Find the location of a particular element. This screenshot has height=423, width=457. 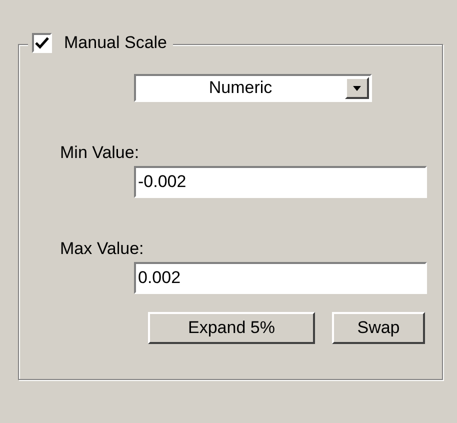

checkbox is located at coordinates (42, 42).